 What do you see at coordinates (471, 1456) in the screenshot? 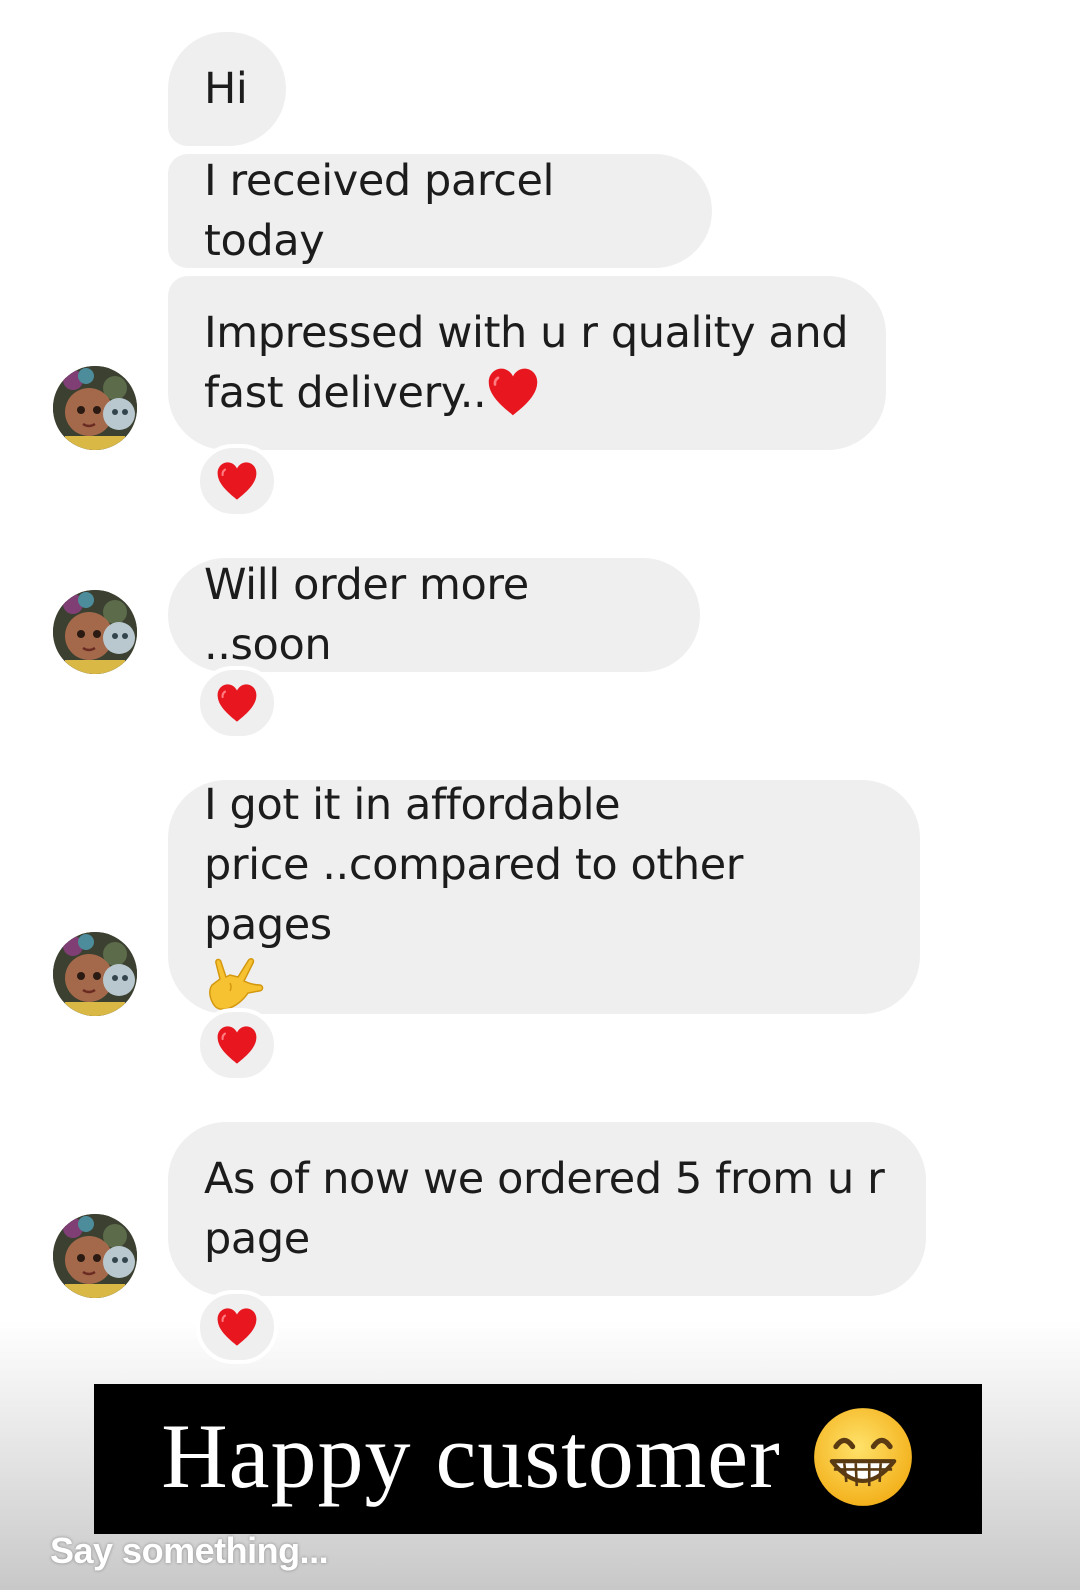
I see `caption-text: Happy customer` at bounding box center [471, 1456].